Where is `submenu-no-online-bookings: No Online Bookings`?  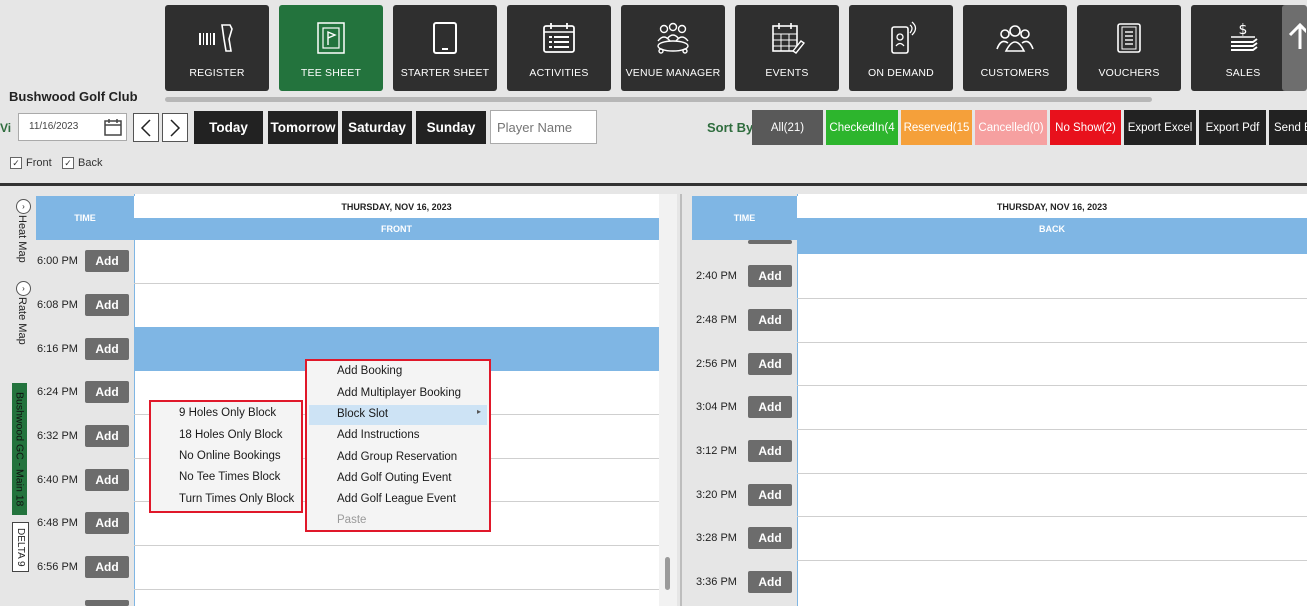 submenu-no-online-bookings: No Online Bookings is located at coordinates (230, 456).